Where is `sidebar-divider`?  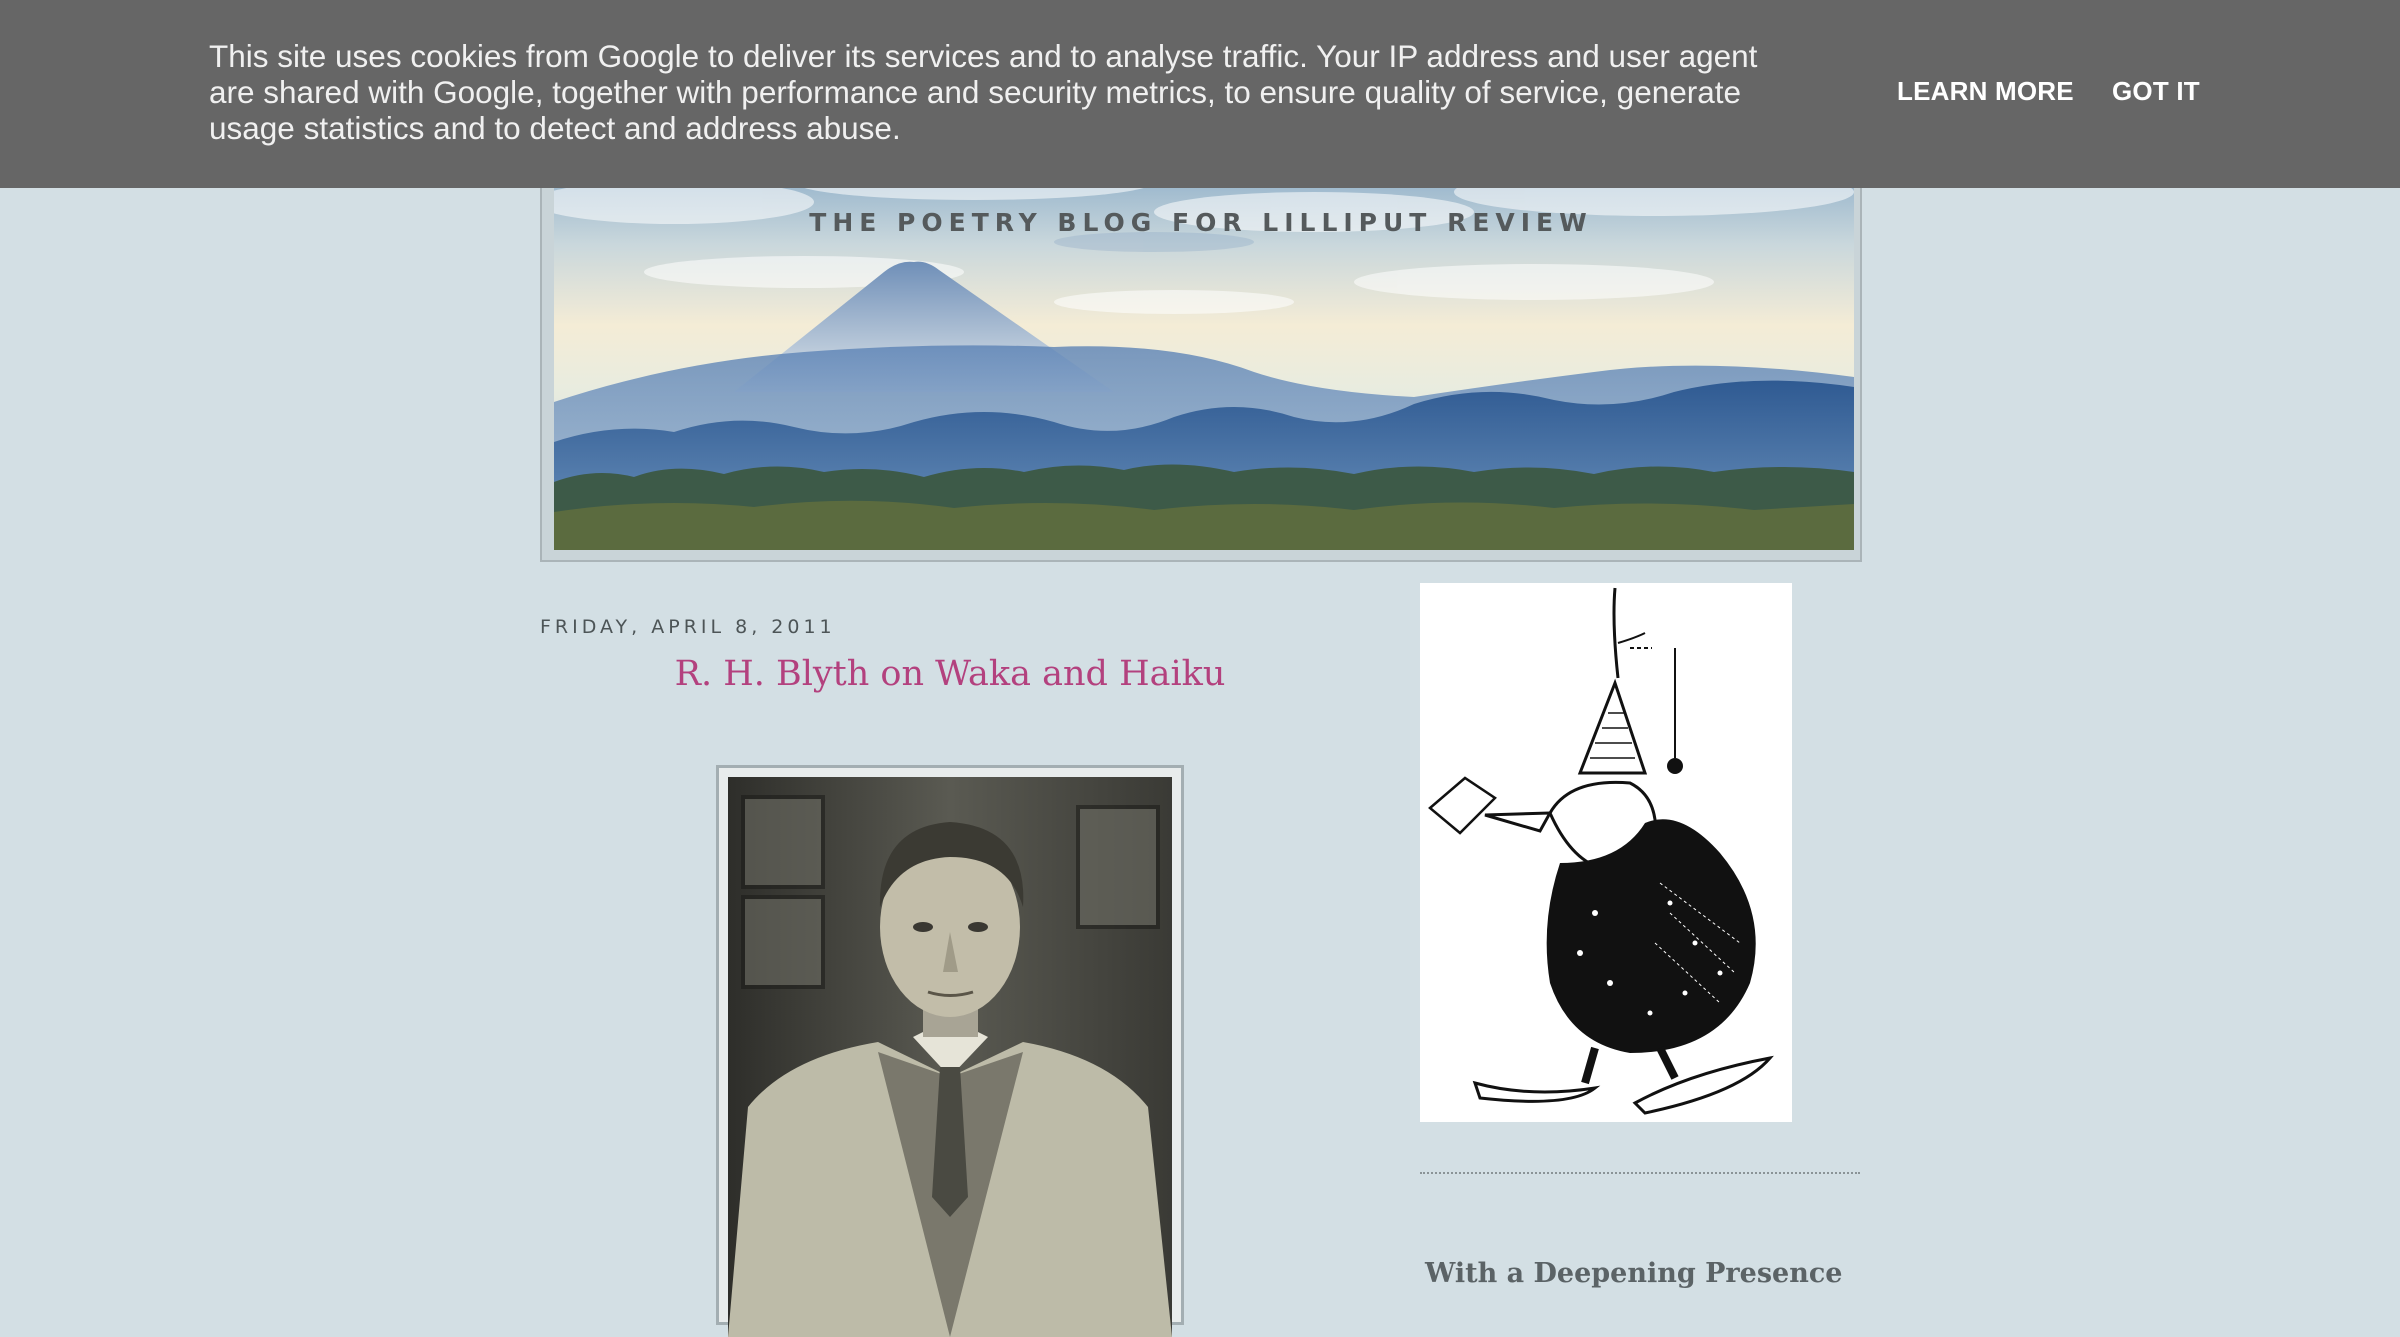 sidebar-divider is located at coordinates (1640, 1173).